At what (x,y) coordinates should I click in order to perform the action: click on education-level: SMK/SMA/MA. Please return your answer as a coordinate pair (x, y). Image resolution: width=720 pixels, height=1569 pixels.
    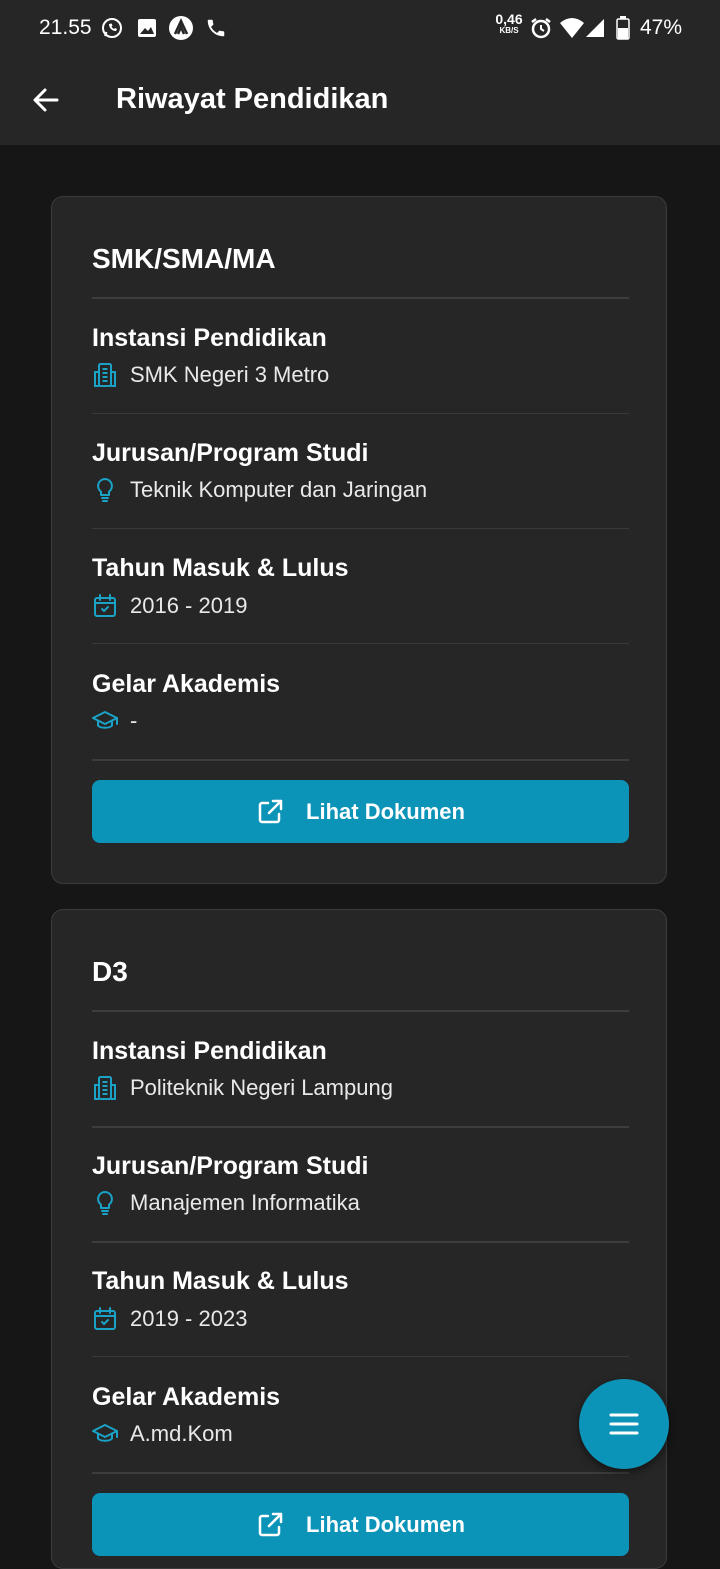
    Looking at the image, I should click on (184, 258).